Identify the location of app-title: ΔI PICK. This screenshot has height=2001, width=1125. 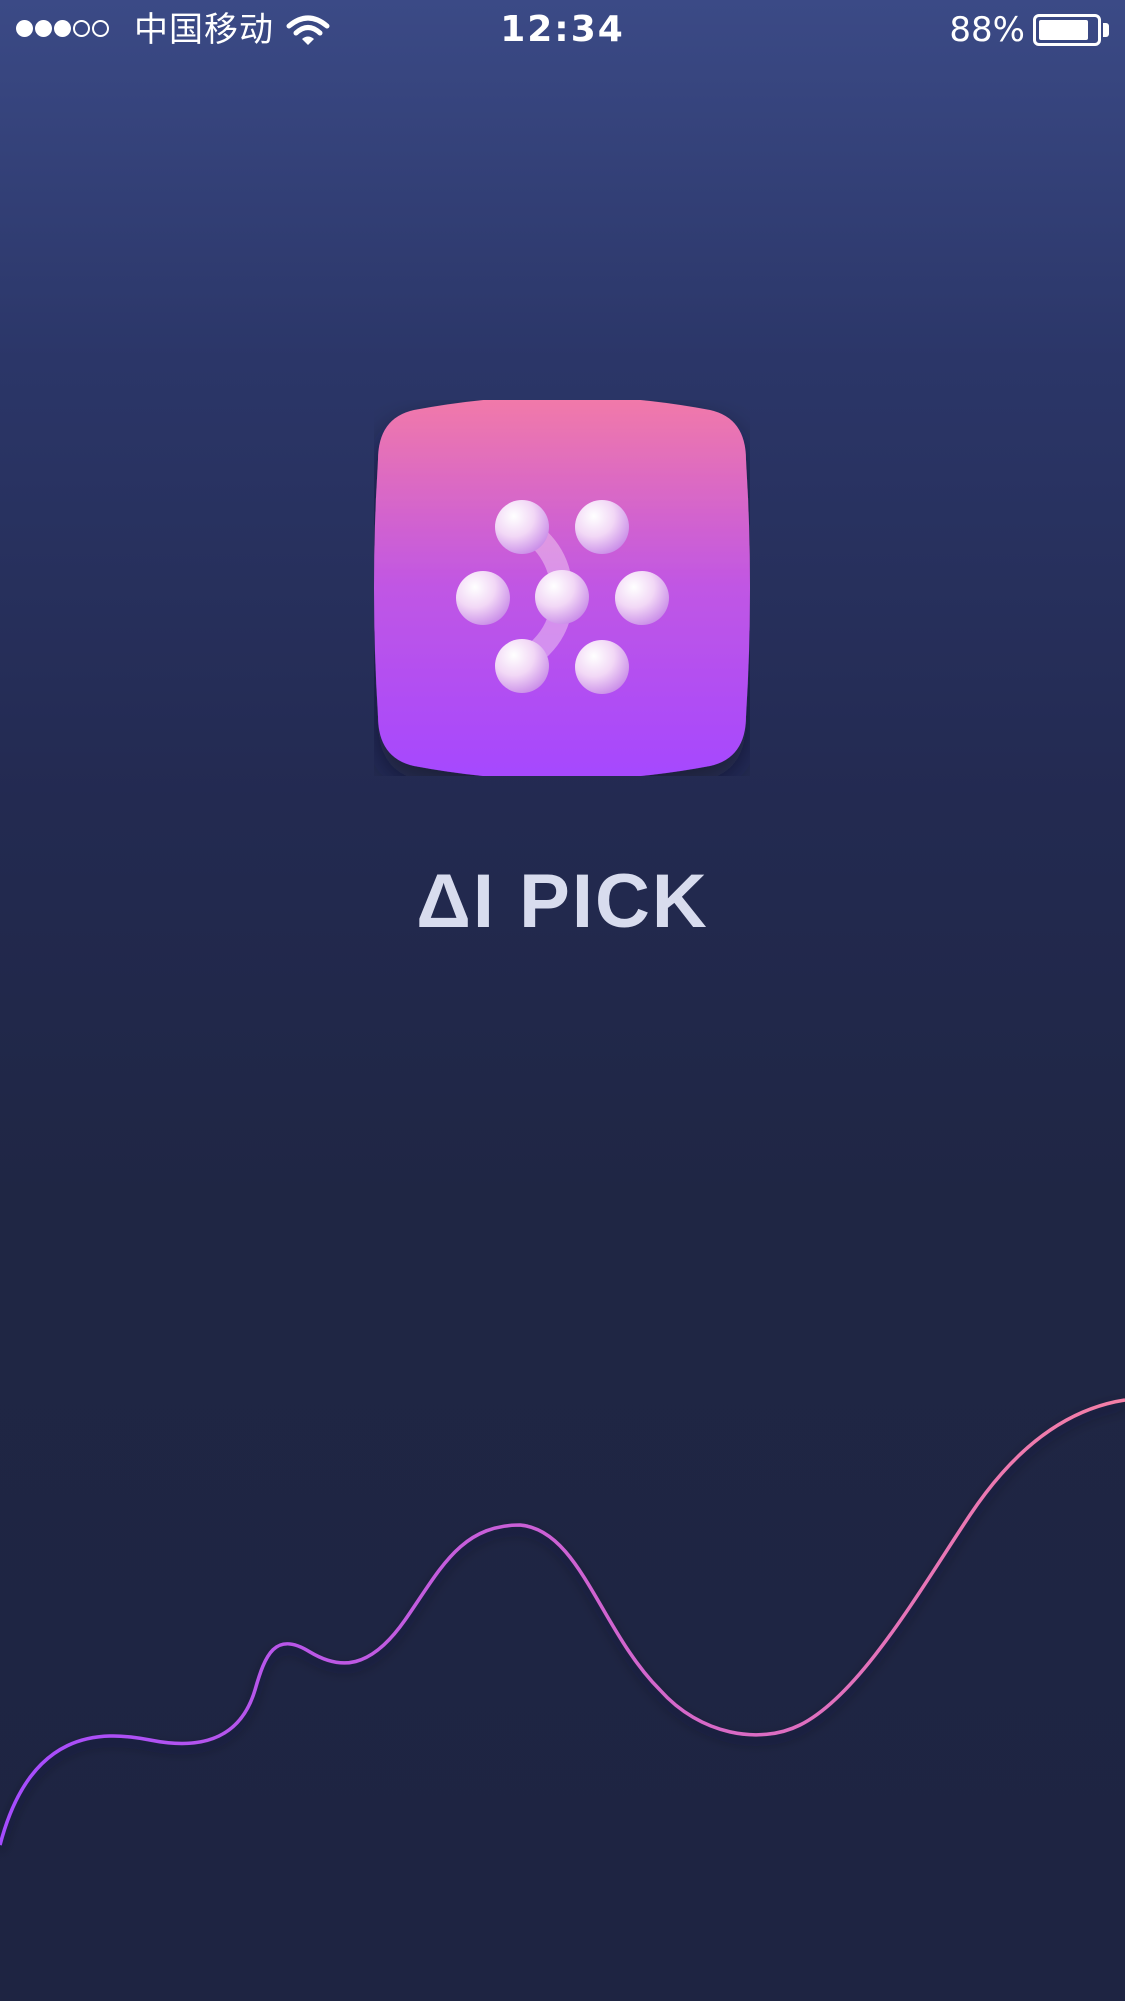
(562, 901).